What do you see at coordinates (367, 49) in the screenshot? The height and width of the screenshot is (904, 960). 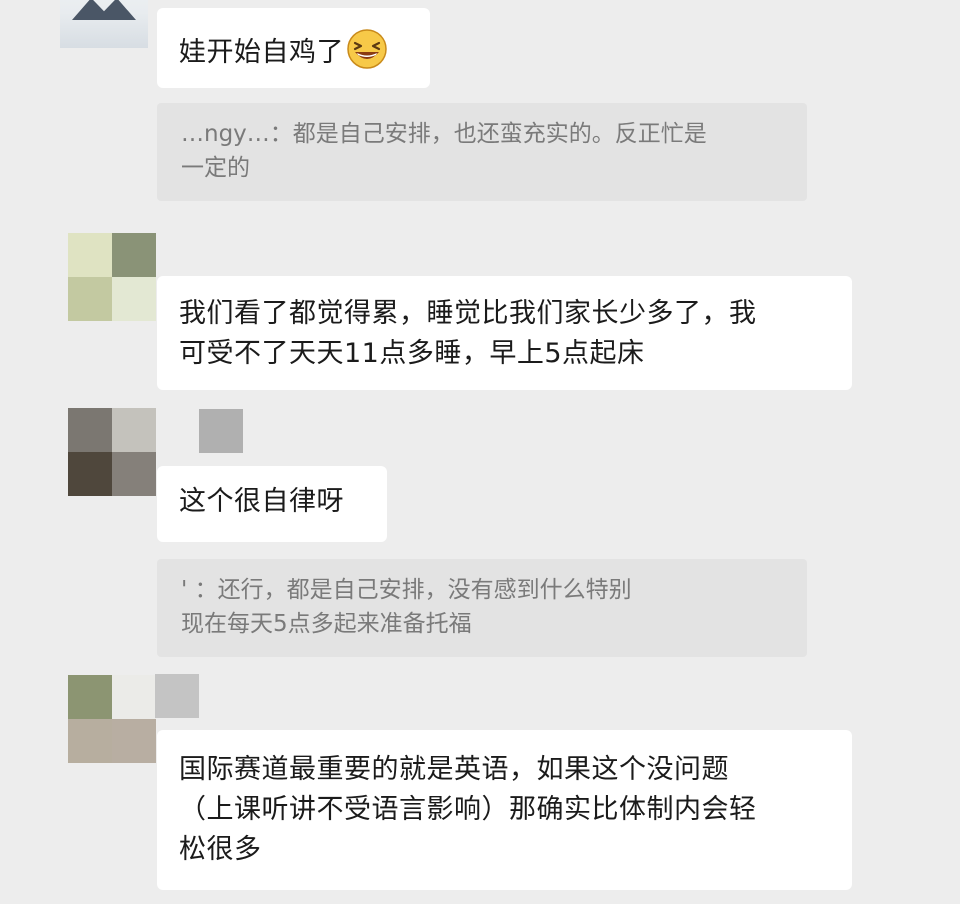 I see `grinning-squint-face-emoji-icon` at bounding box center [367, 49].